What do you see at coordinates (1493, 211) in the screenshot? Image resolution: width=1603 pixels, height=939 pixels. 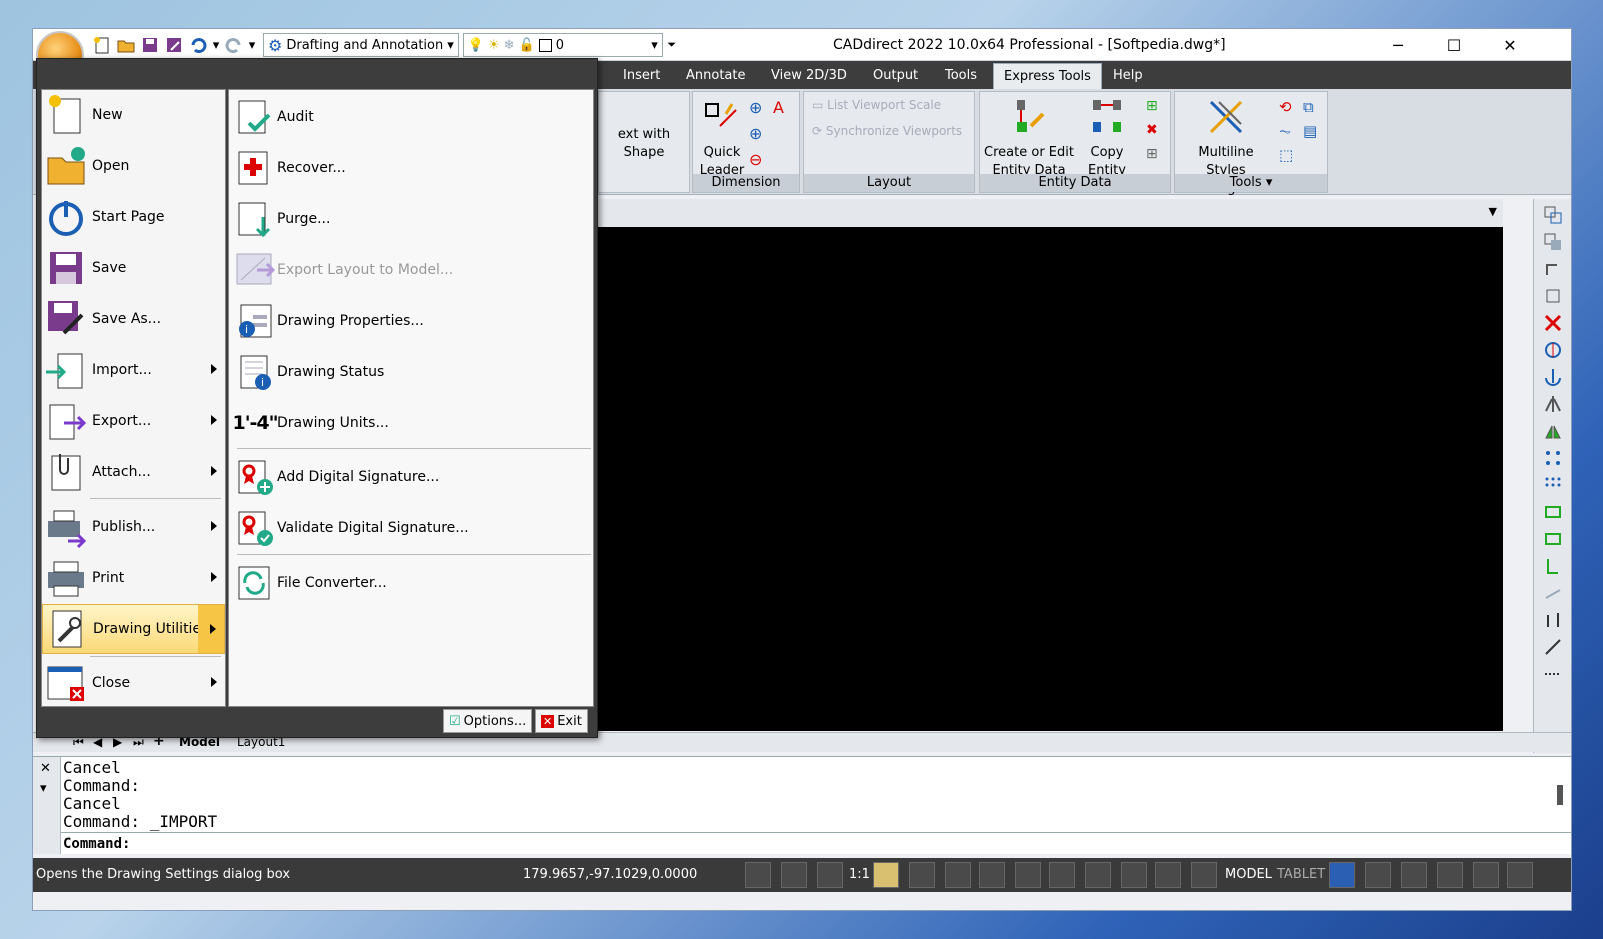 I see `drawing-tabs-dropdown-icon: ▼` at bounding box center [1493, 211].